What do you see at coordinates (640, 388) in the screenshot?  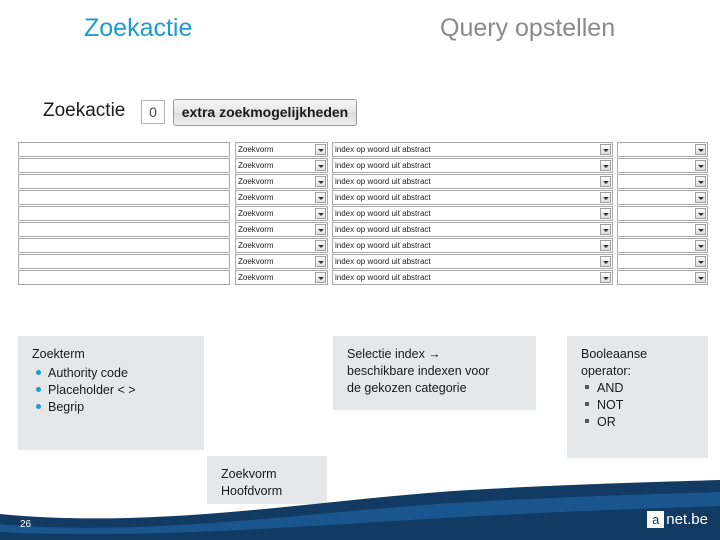 I see `list-item: AND` at bounding box center [640, 388].